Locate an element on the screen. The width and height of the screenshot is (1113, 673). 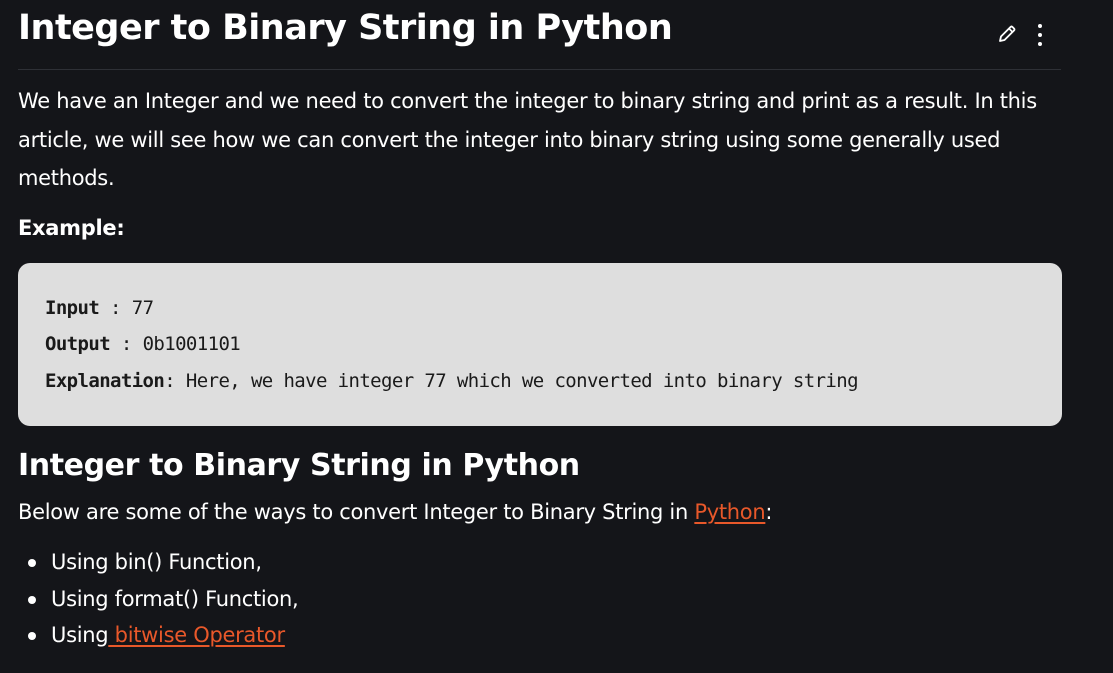
list-item: Using format() Function, is located at coordinates (160, 602).